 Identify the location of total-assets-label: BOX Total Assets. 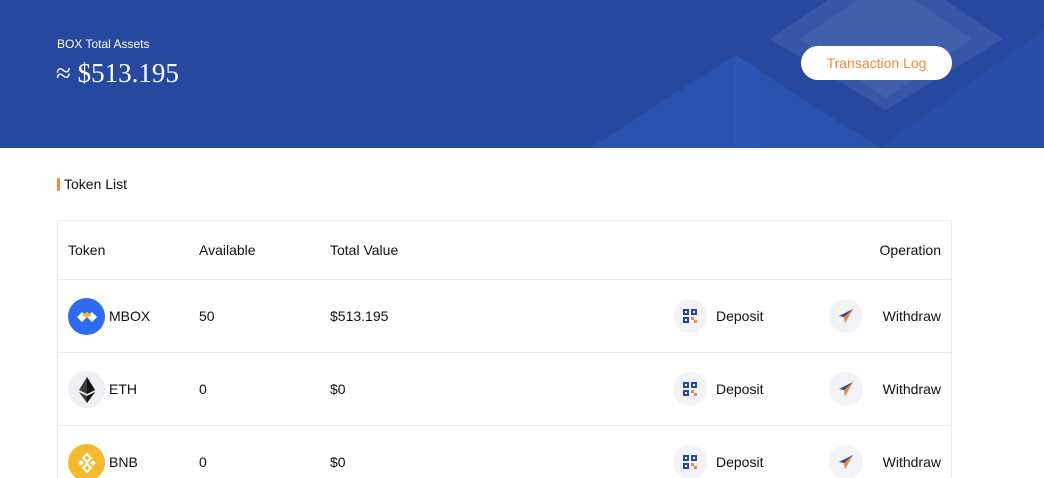
(103, 44).